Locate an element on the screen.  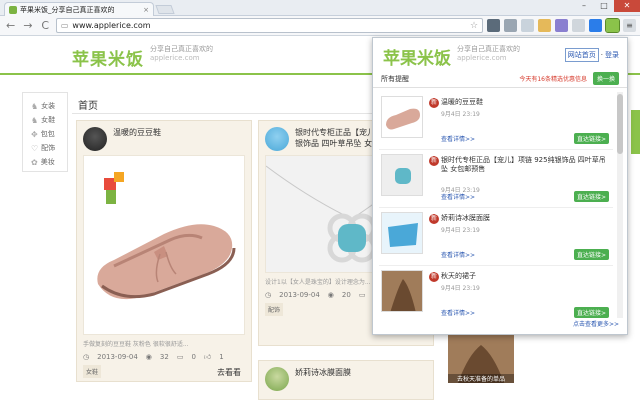
tab-close-icon: × is located at coordinates (146, 10).